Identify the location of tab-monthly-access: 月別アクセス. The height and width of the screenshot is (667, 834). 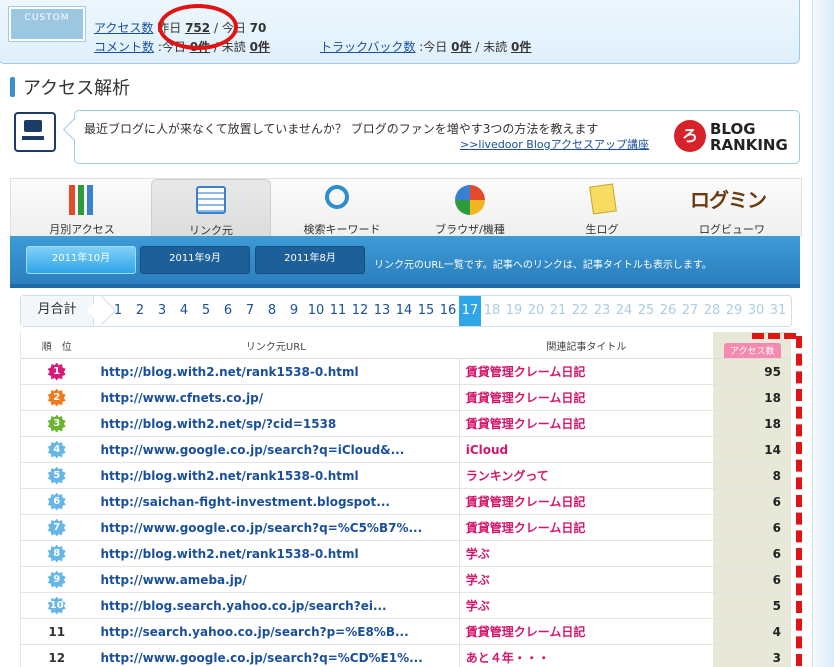
(82, 208).